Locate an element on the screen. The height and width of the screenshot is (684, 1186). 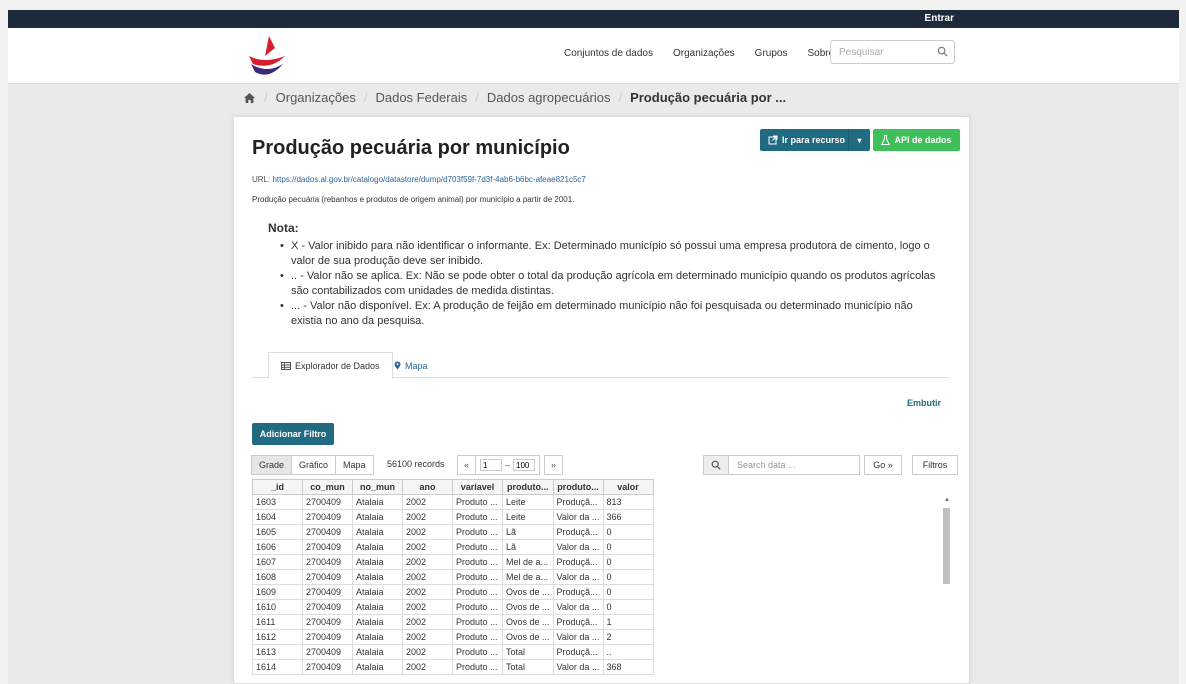
table-cell: 1606 is located at coordinates (277, 547).